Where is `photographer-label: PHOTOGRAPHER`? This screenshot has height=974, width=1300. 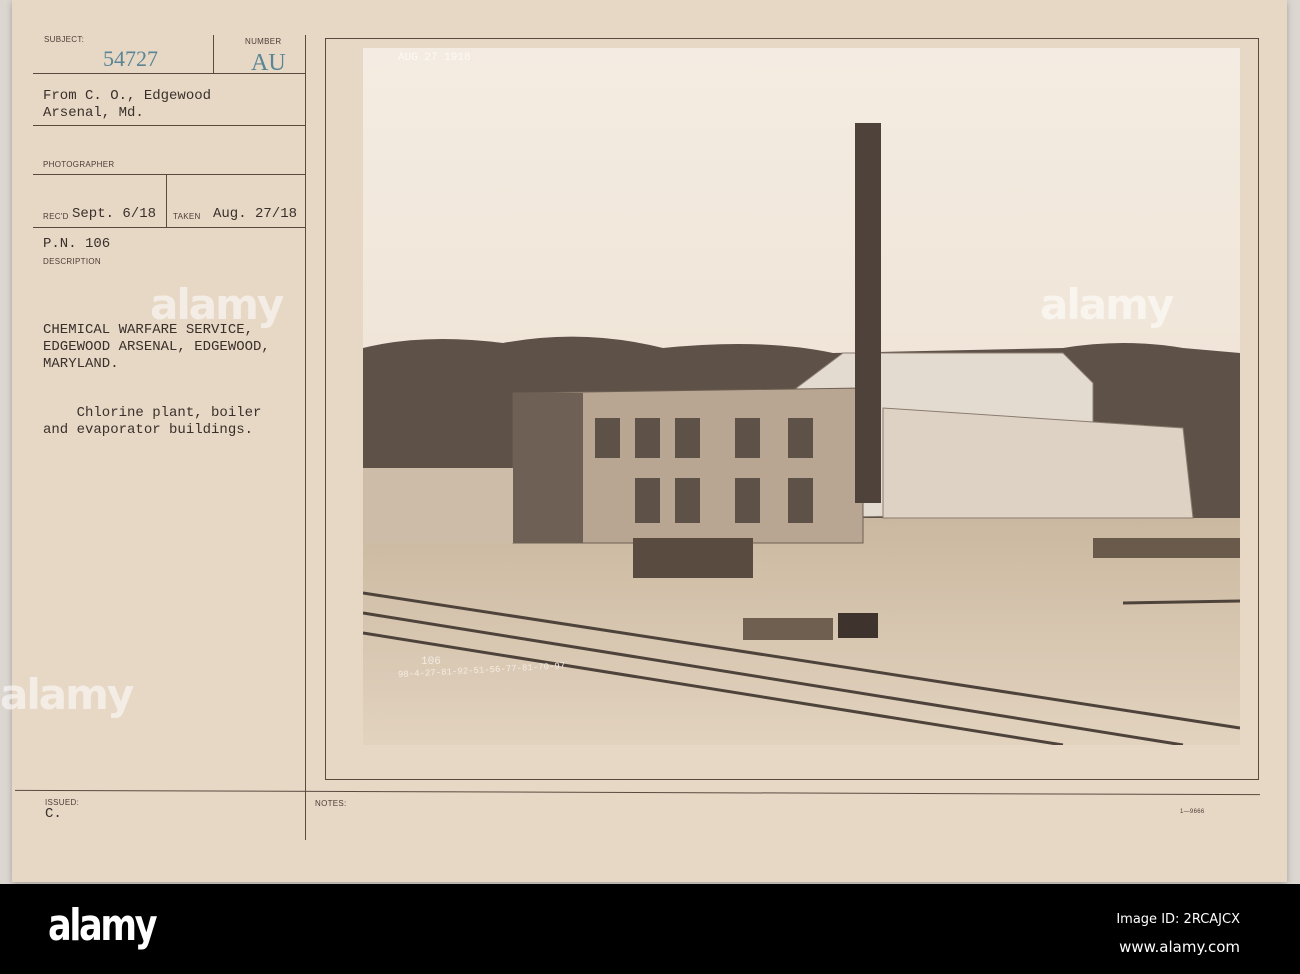 photographer-label: PHOTOGRAPHER is located at coordinates (79, 164).